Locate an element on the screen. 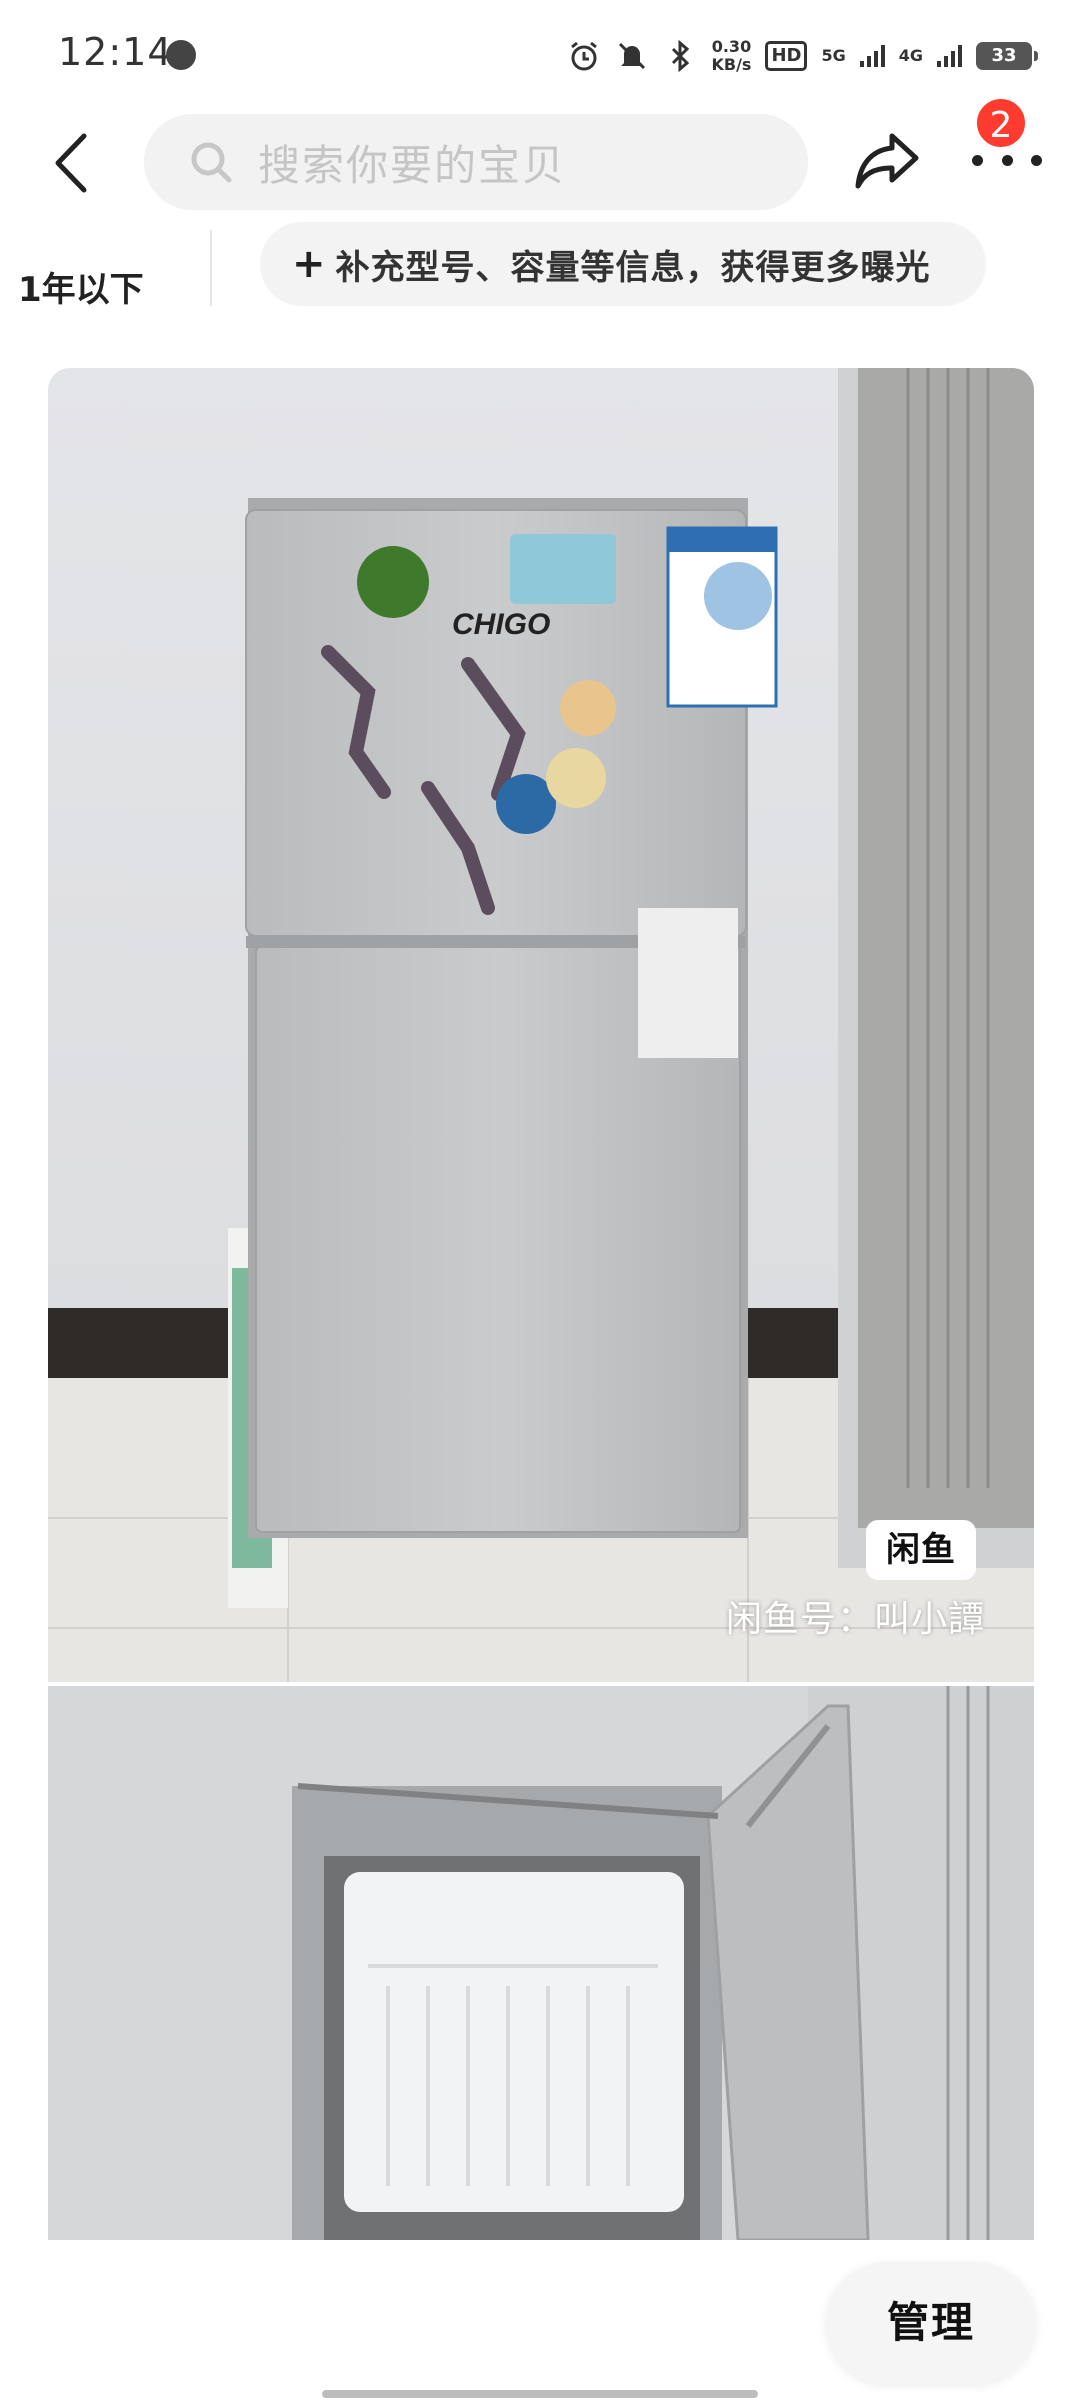  net-5g-label: 5G is located at coordinates (833, 55).